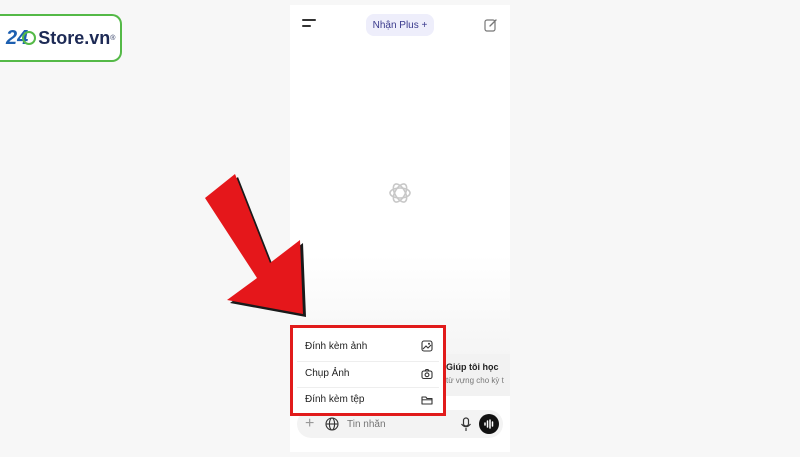 Image resolution: width=800 pixels, height=457 pixels. What do you see at coordinates (466, 424) in the screenshot?
I see `microphone-icon` at bounding box center [466, 424].